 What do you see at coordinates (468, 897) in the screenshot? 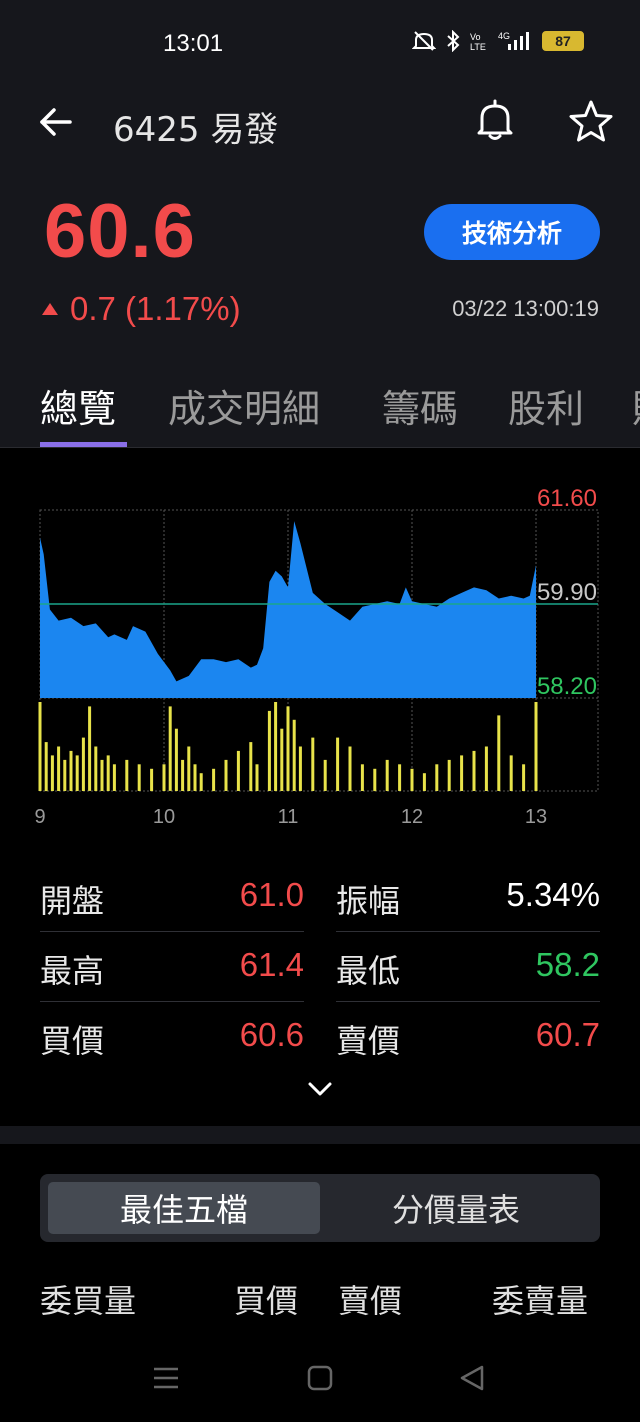
I see `stat-amplitude: 振幅 5.34%` at bounding box center [468, 897].